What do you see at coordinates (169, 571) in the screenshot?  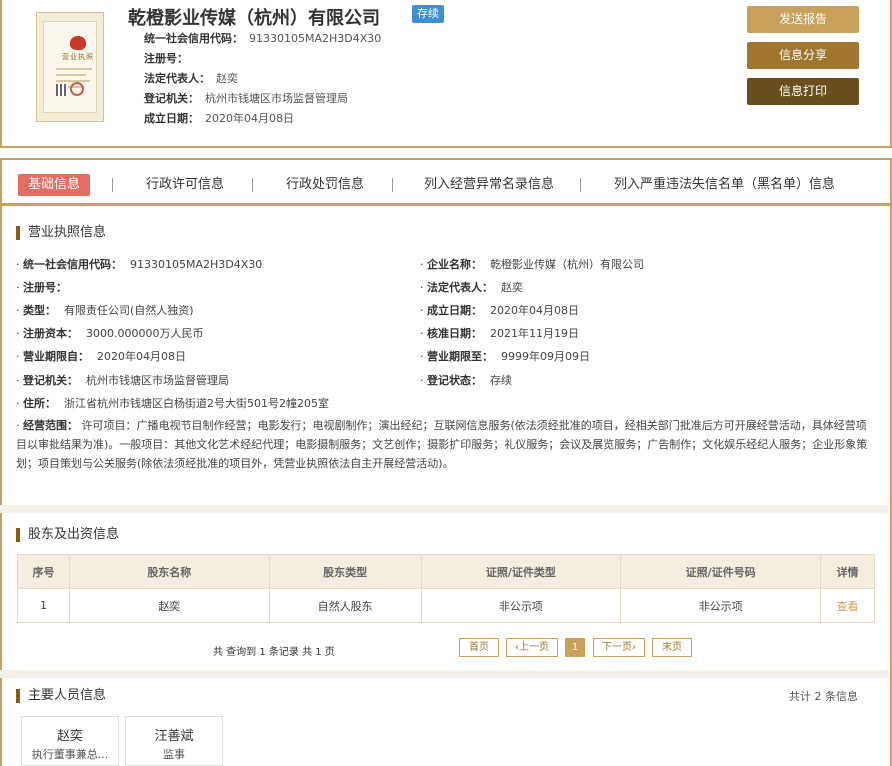 I see `column-header: 股东名称` at bounding box center [169, 571].